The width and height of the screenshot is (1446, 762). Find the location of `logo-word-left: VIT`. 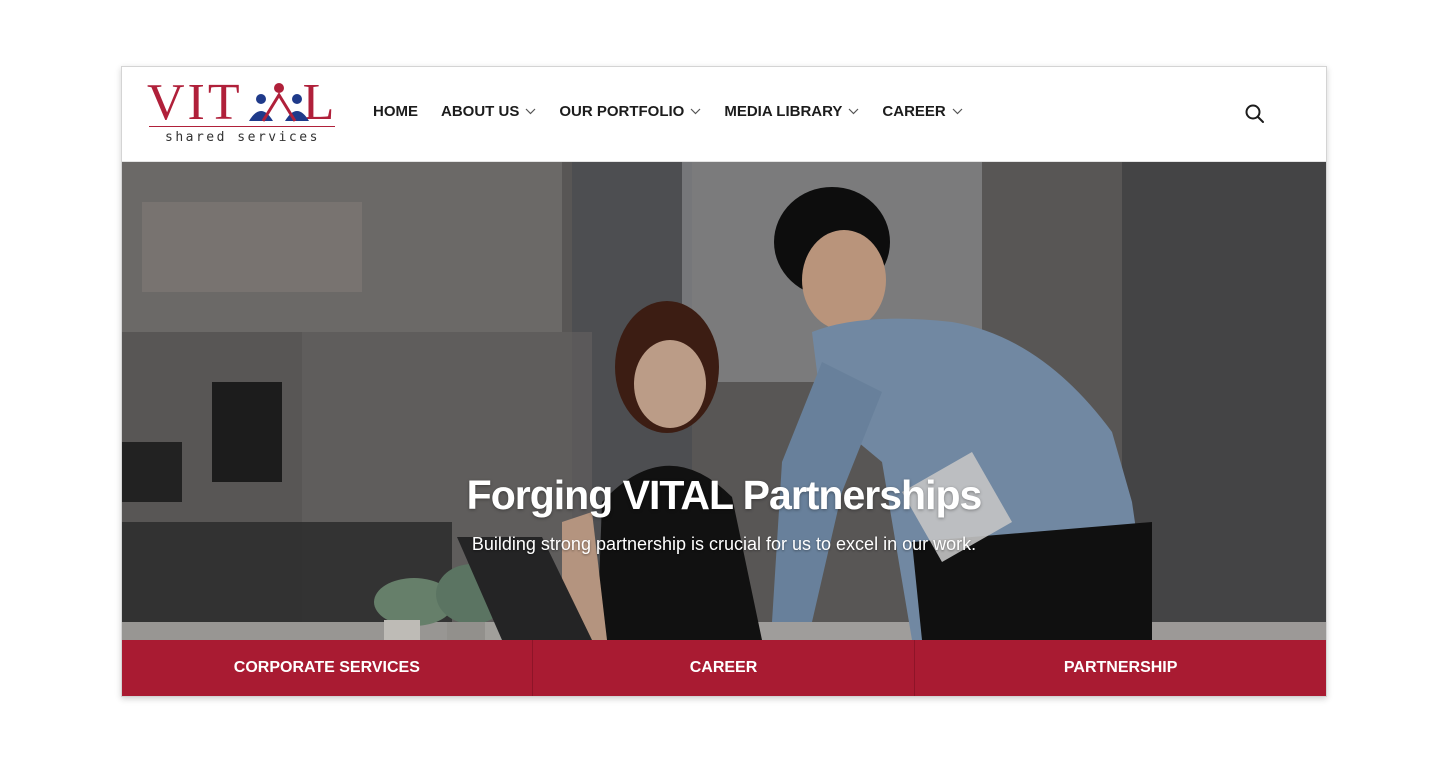

logo-word-left: VIT is located at coordinates (195, 102).